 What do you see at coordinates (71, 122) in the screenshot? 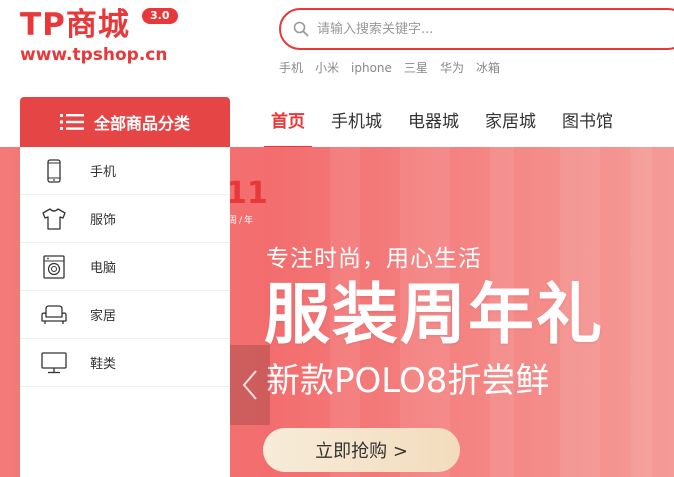
I see `menu-icon` at bounding box center [71, 122].